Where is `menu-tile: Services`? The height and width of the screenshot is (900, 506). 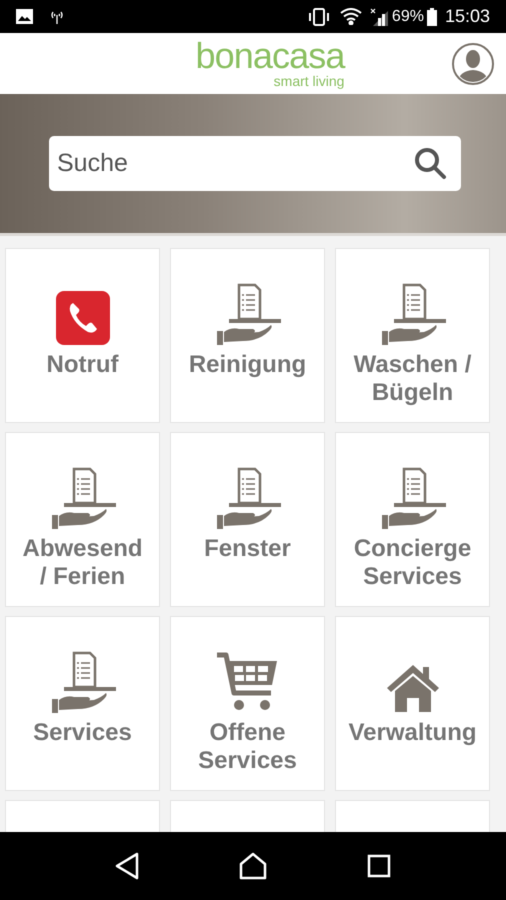 menu-tile: Services is located at coordinates (82, 703).